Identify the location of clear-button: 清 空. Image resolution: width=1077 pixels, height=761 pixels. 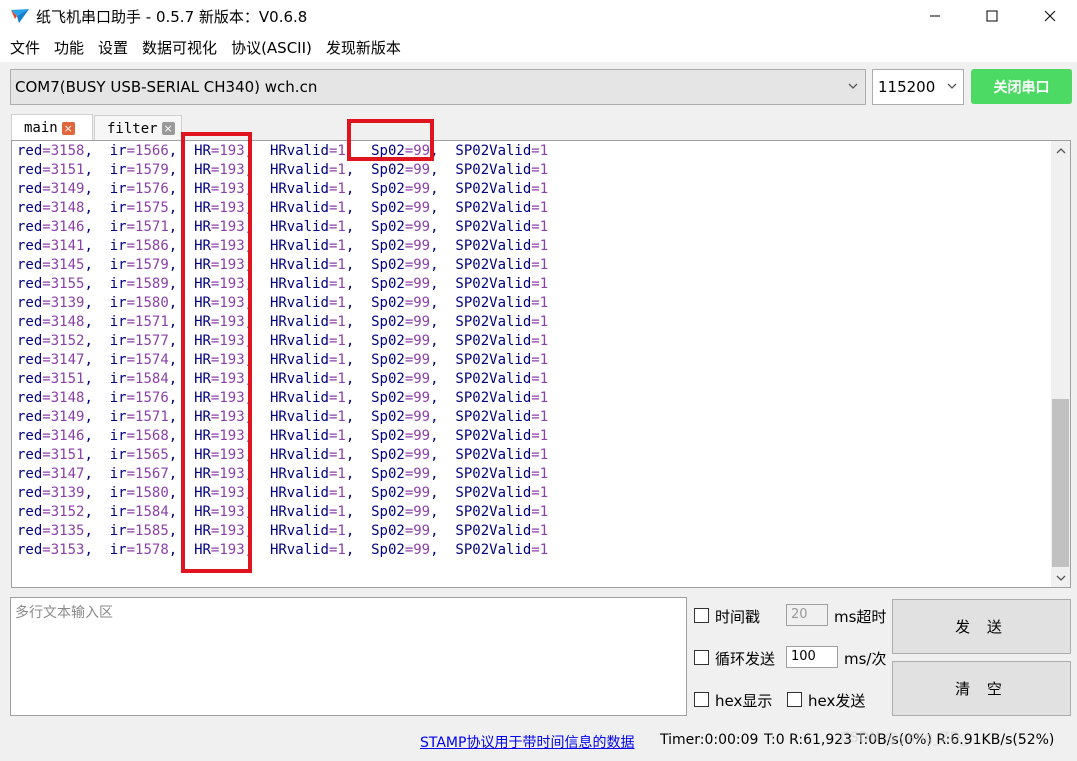
(981, 688).